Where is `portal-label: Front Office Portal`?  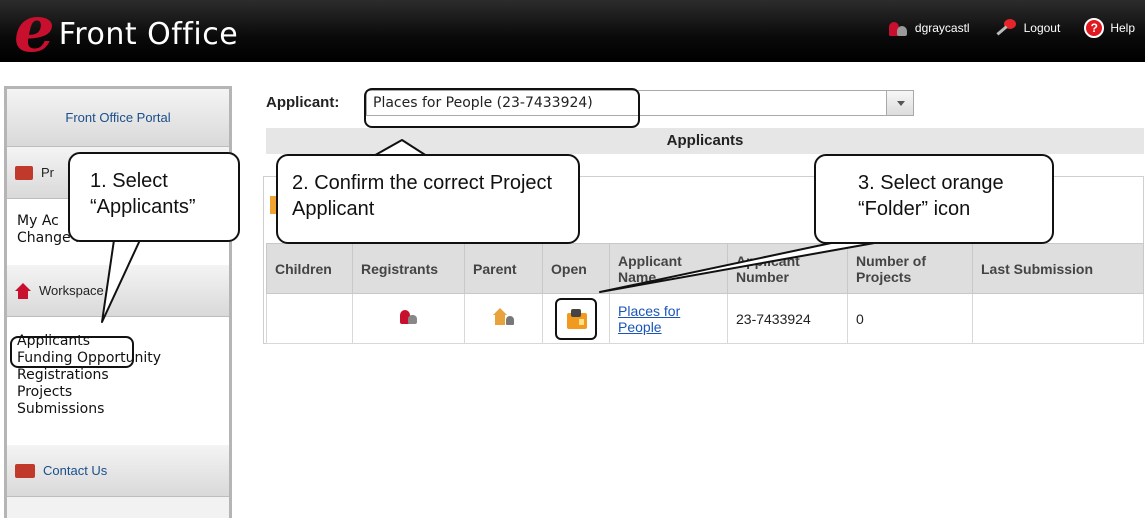 portal-label: Front Office Portal is located at coordinates (118, 117).